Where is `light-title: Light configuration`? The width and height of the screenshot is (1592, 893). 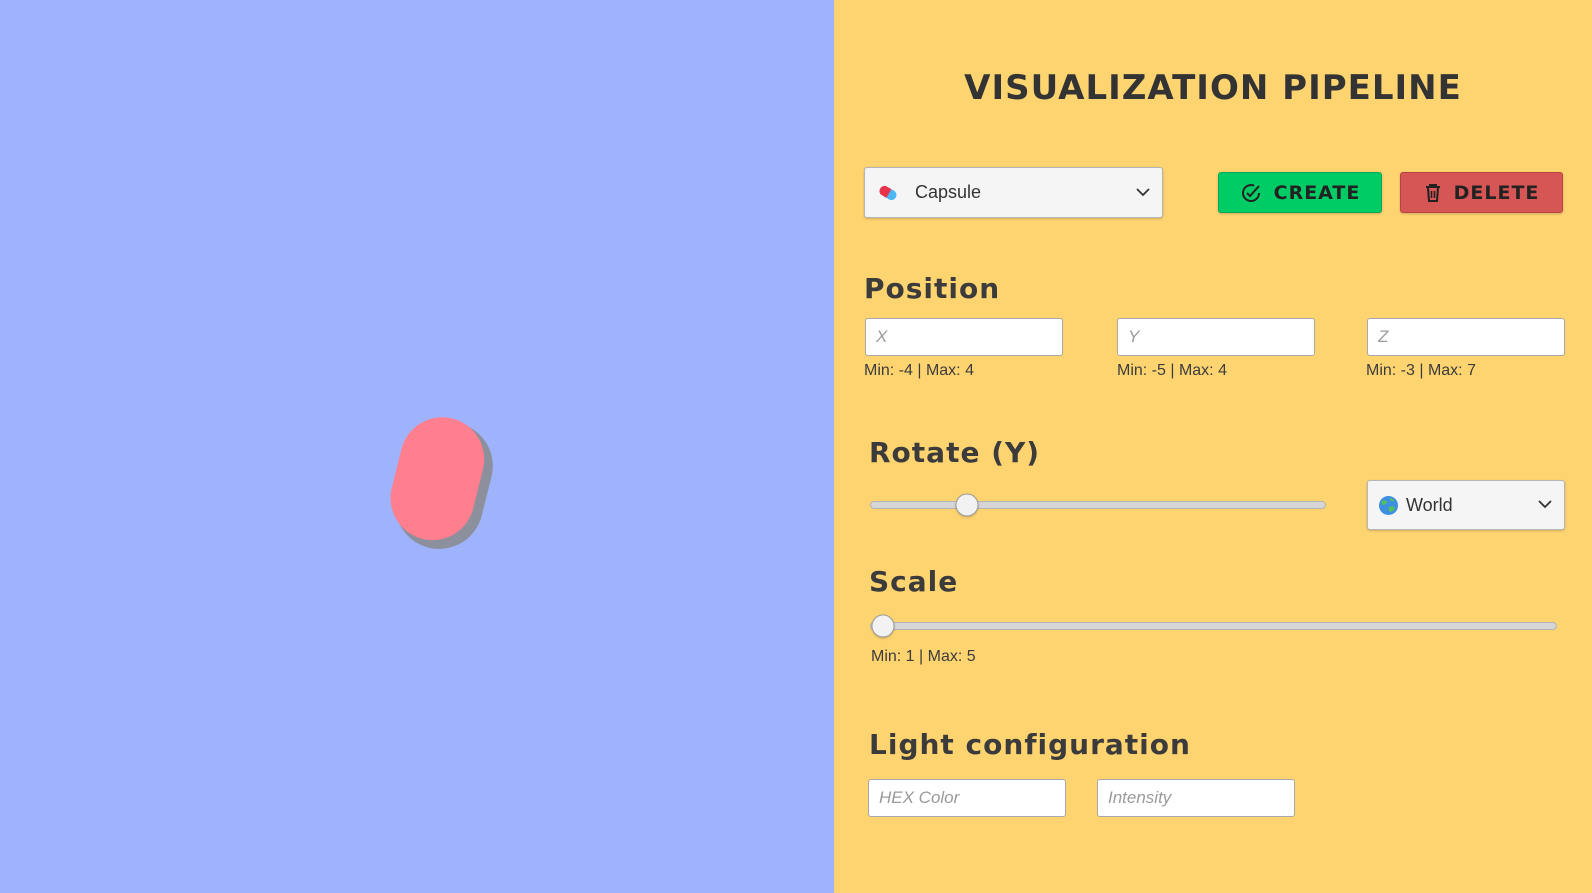 light-title: Light configuration is located at coordinates (1030, 744).